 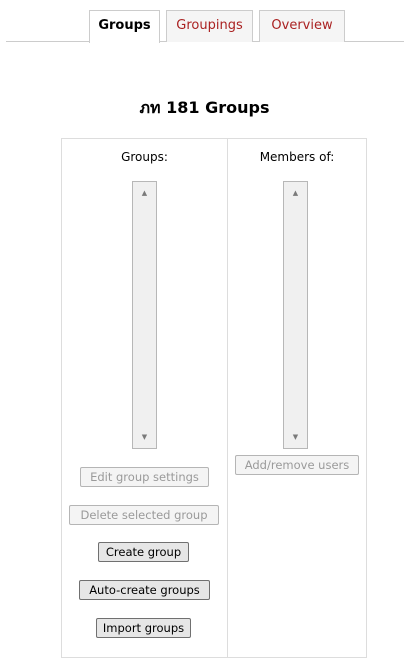 I want to click on tab-groups: Groups, so click(x=124, y=26).